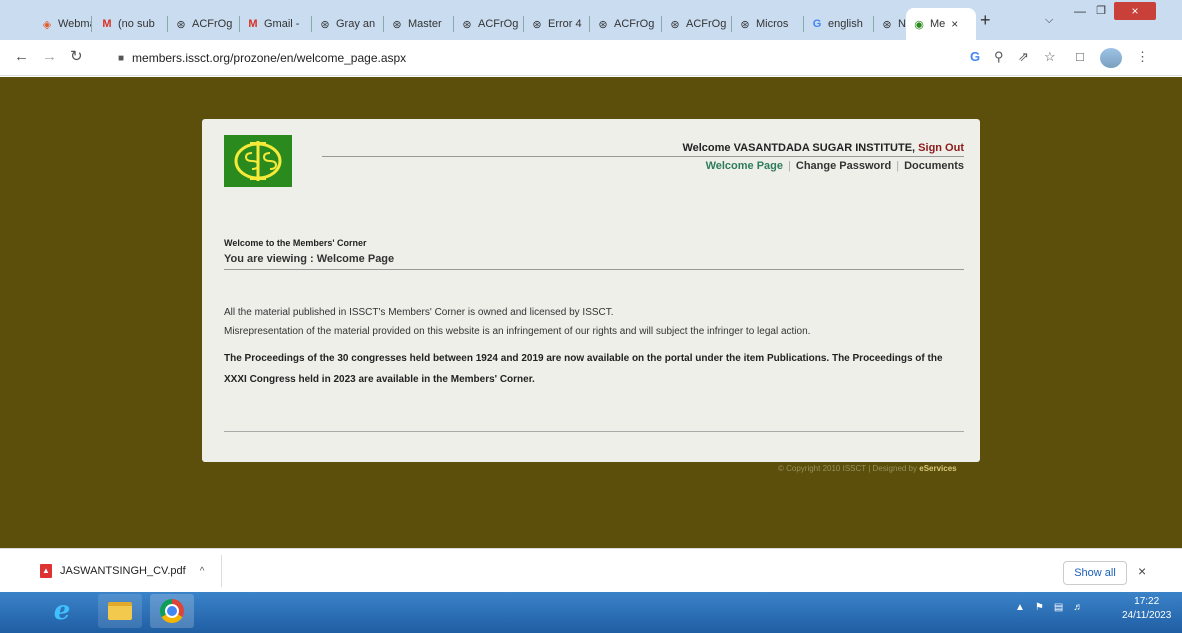  I want to click on new-tab-button: +, so click(985, 20).